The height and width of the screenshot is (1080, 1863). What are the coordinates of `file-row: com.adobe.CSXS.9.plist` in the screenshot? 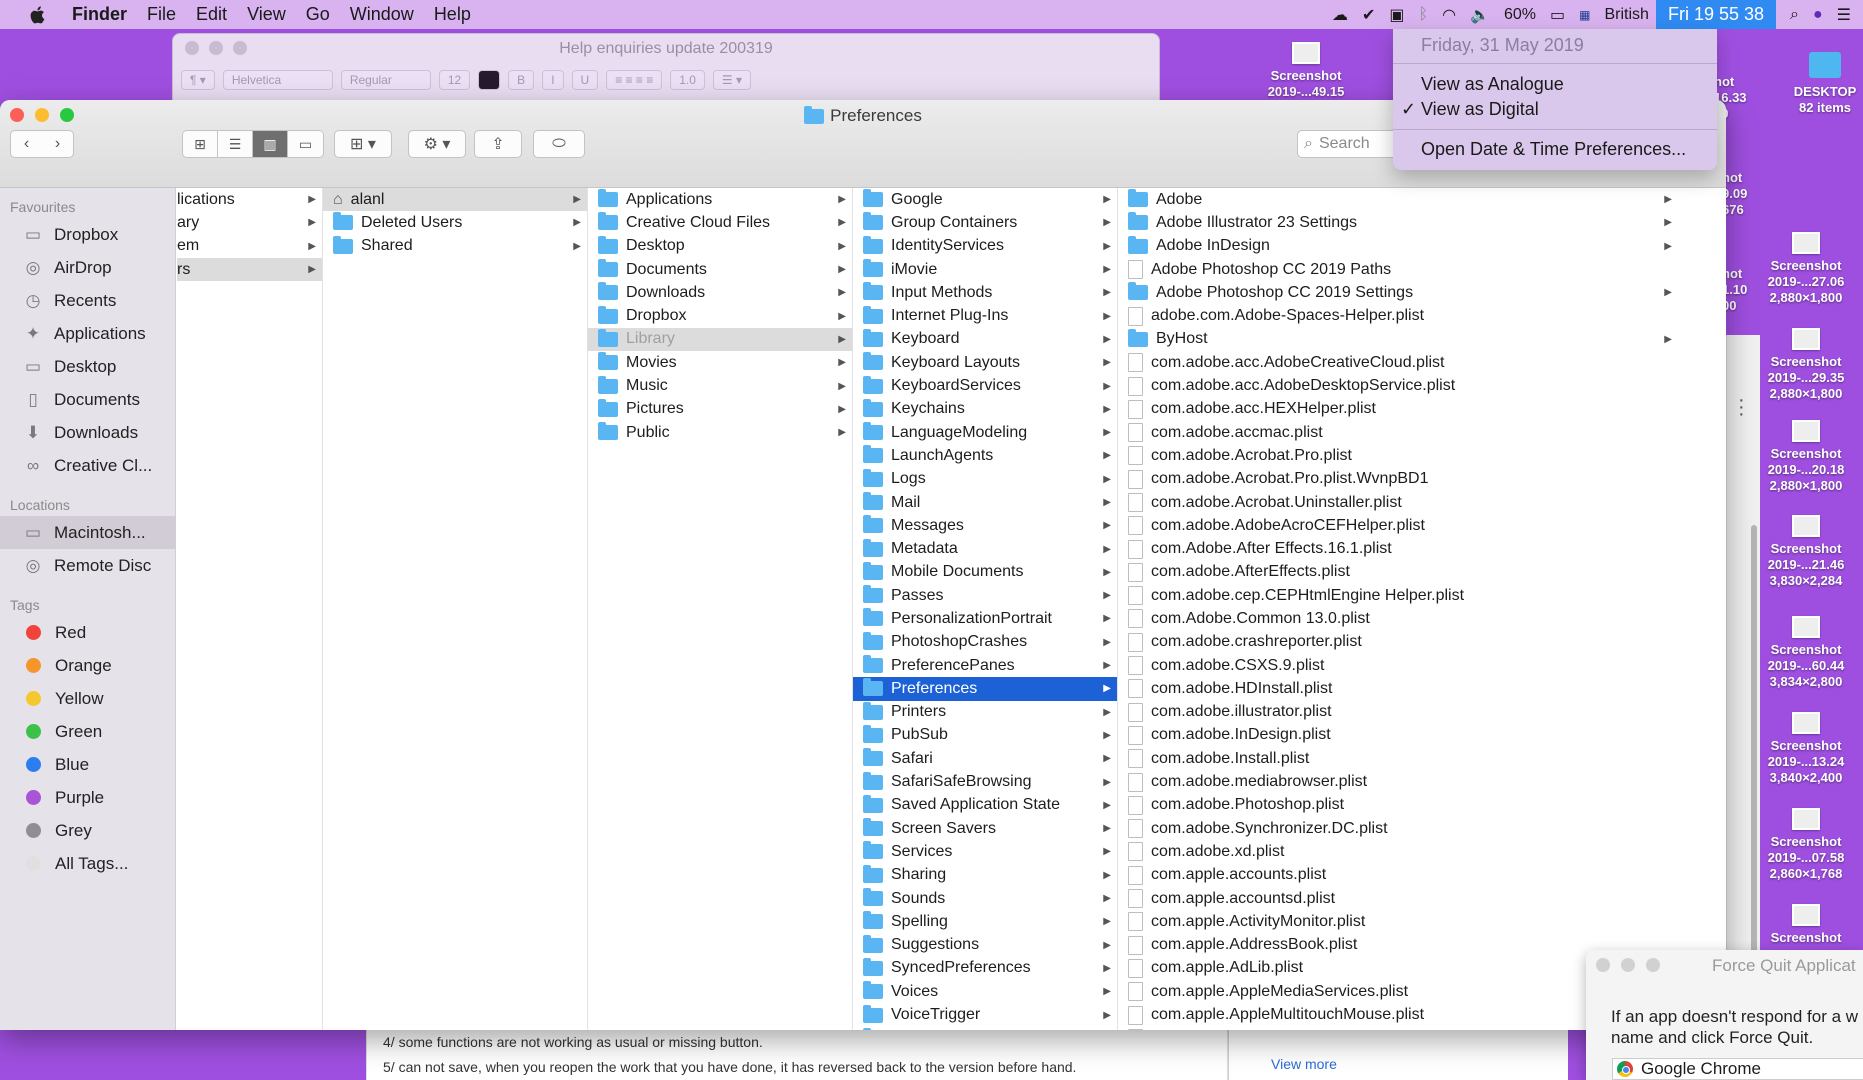 It's located at (1398, 665).